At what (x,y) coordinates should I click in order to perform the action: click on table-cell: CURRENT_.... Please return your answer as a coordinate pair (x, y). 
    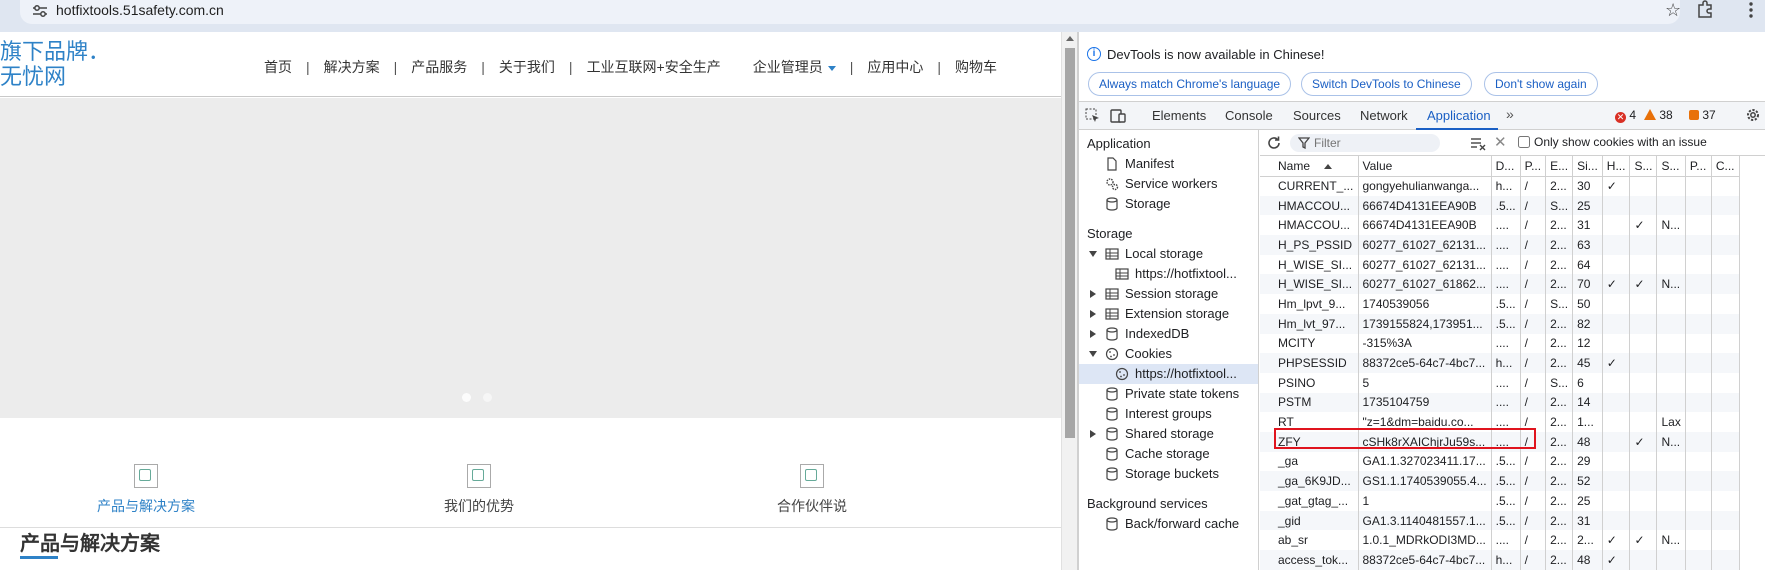
    Looking at the image, I should click on (1316, 186).